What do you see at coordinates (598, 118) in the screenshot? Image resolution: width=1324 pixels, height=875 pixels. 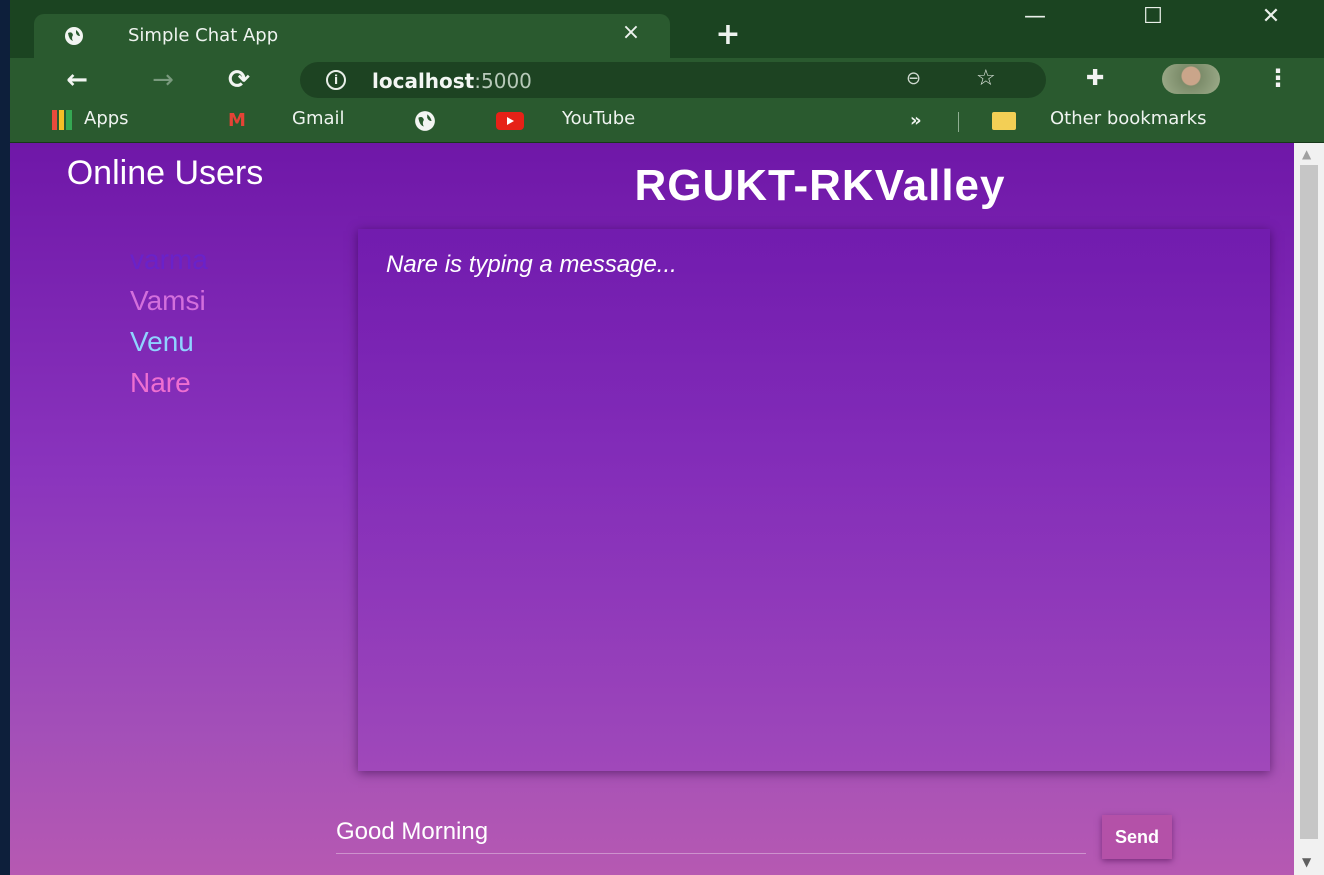 I see `bookmark-youtube: YouTube` at bounding box center [598, 118].